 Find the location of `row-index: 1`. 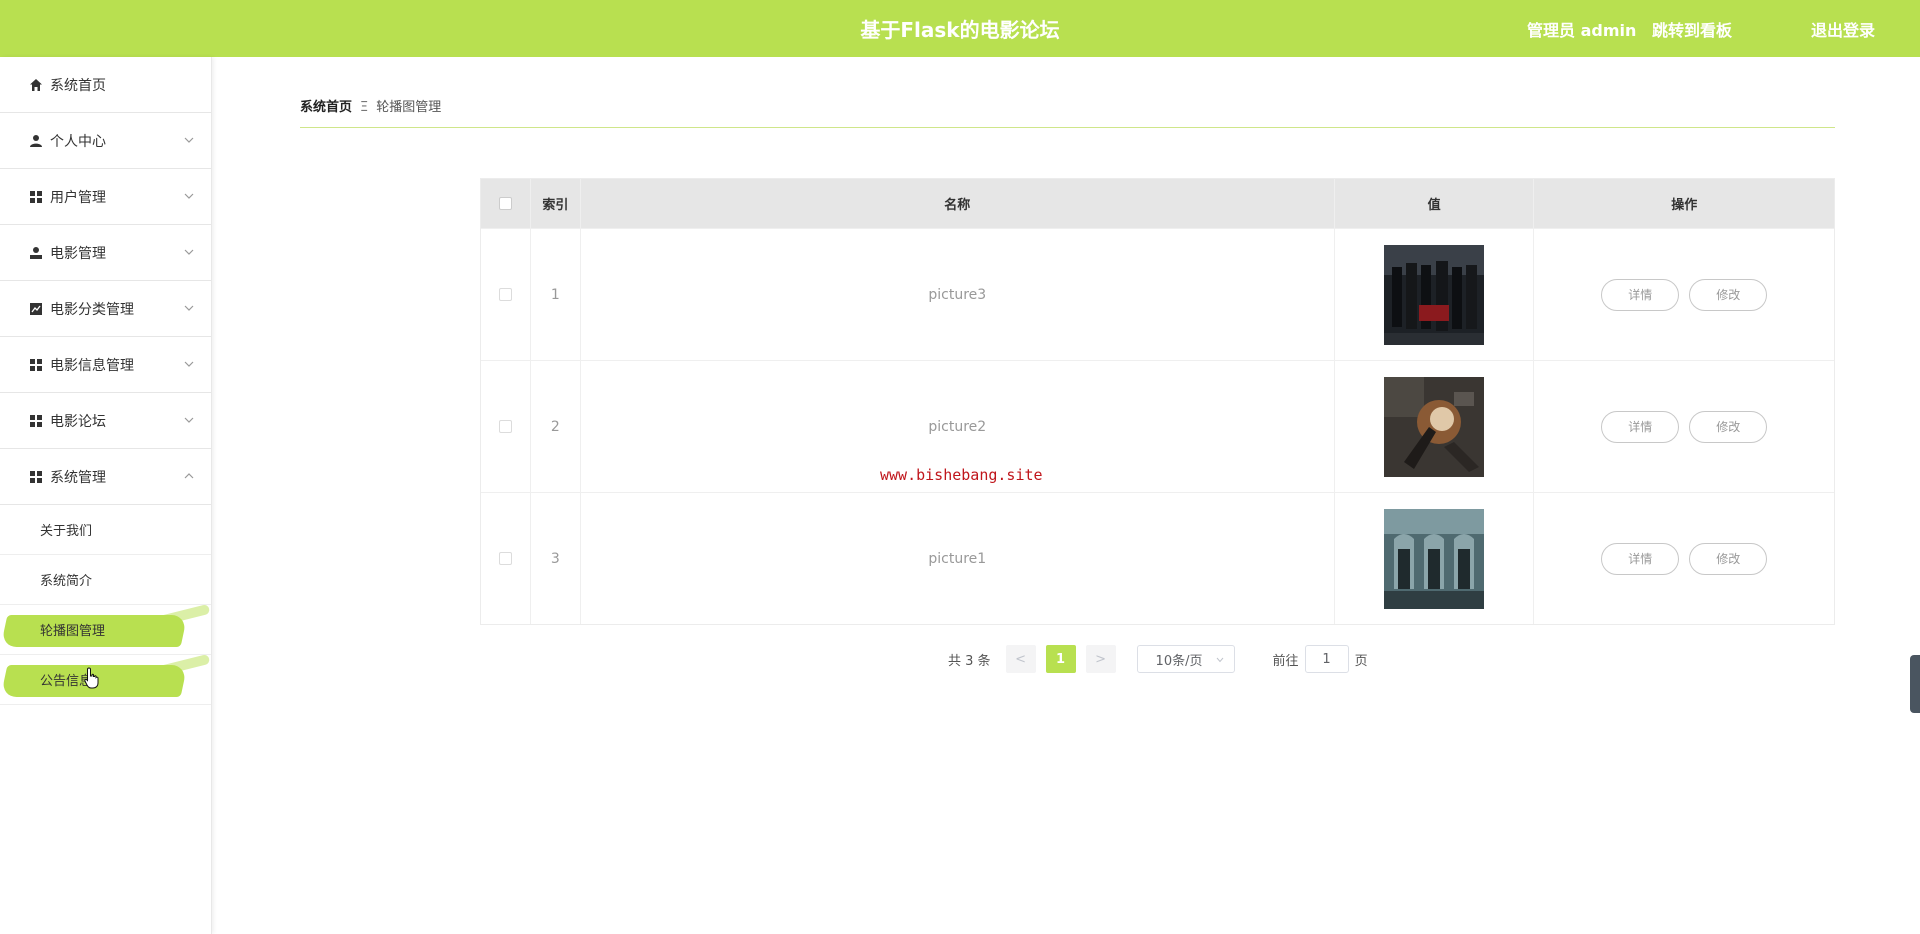

row-index: 1 is located at coordinates (556, 294).